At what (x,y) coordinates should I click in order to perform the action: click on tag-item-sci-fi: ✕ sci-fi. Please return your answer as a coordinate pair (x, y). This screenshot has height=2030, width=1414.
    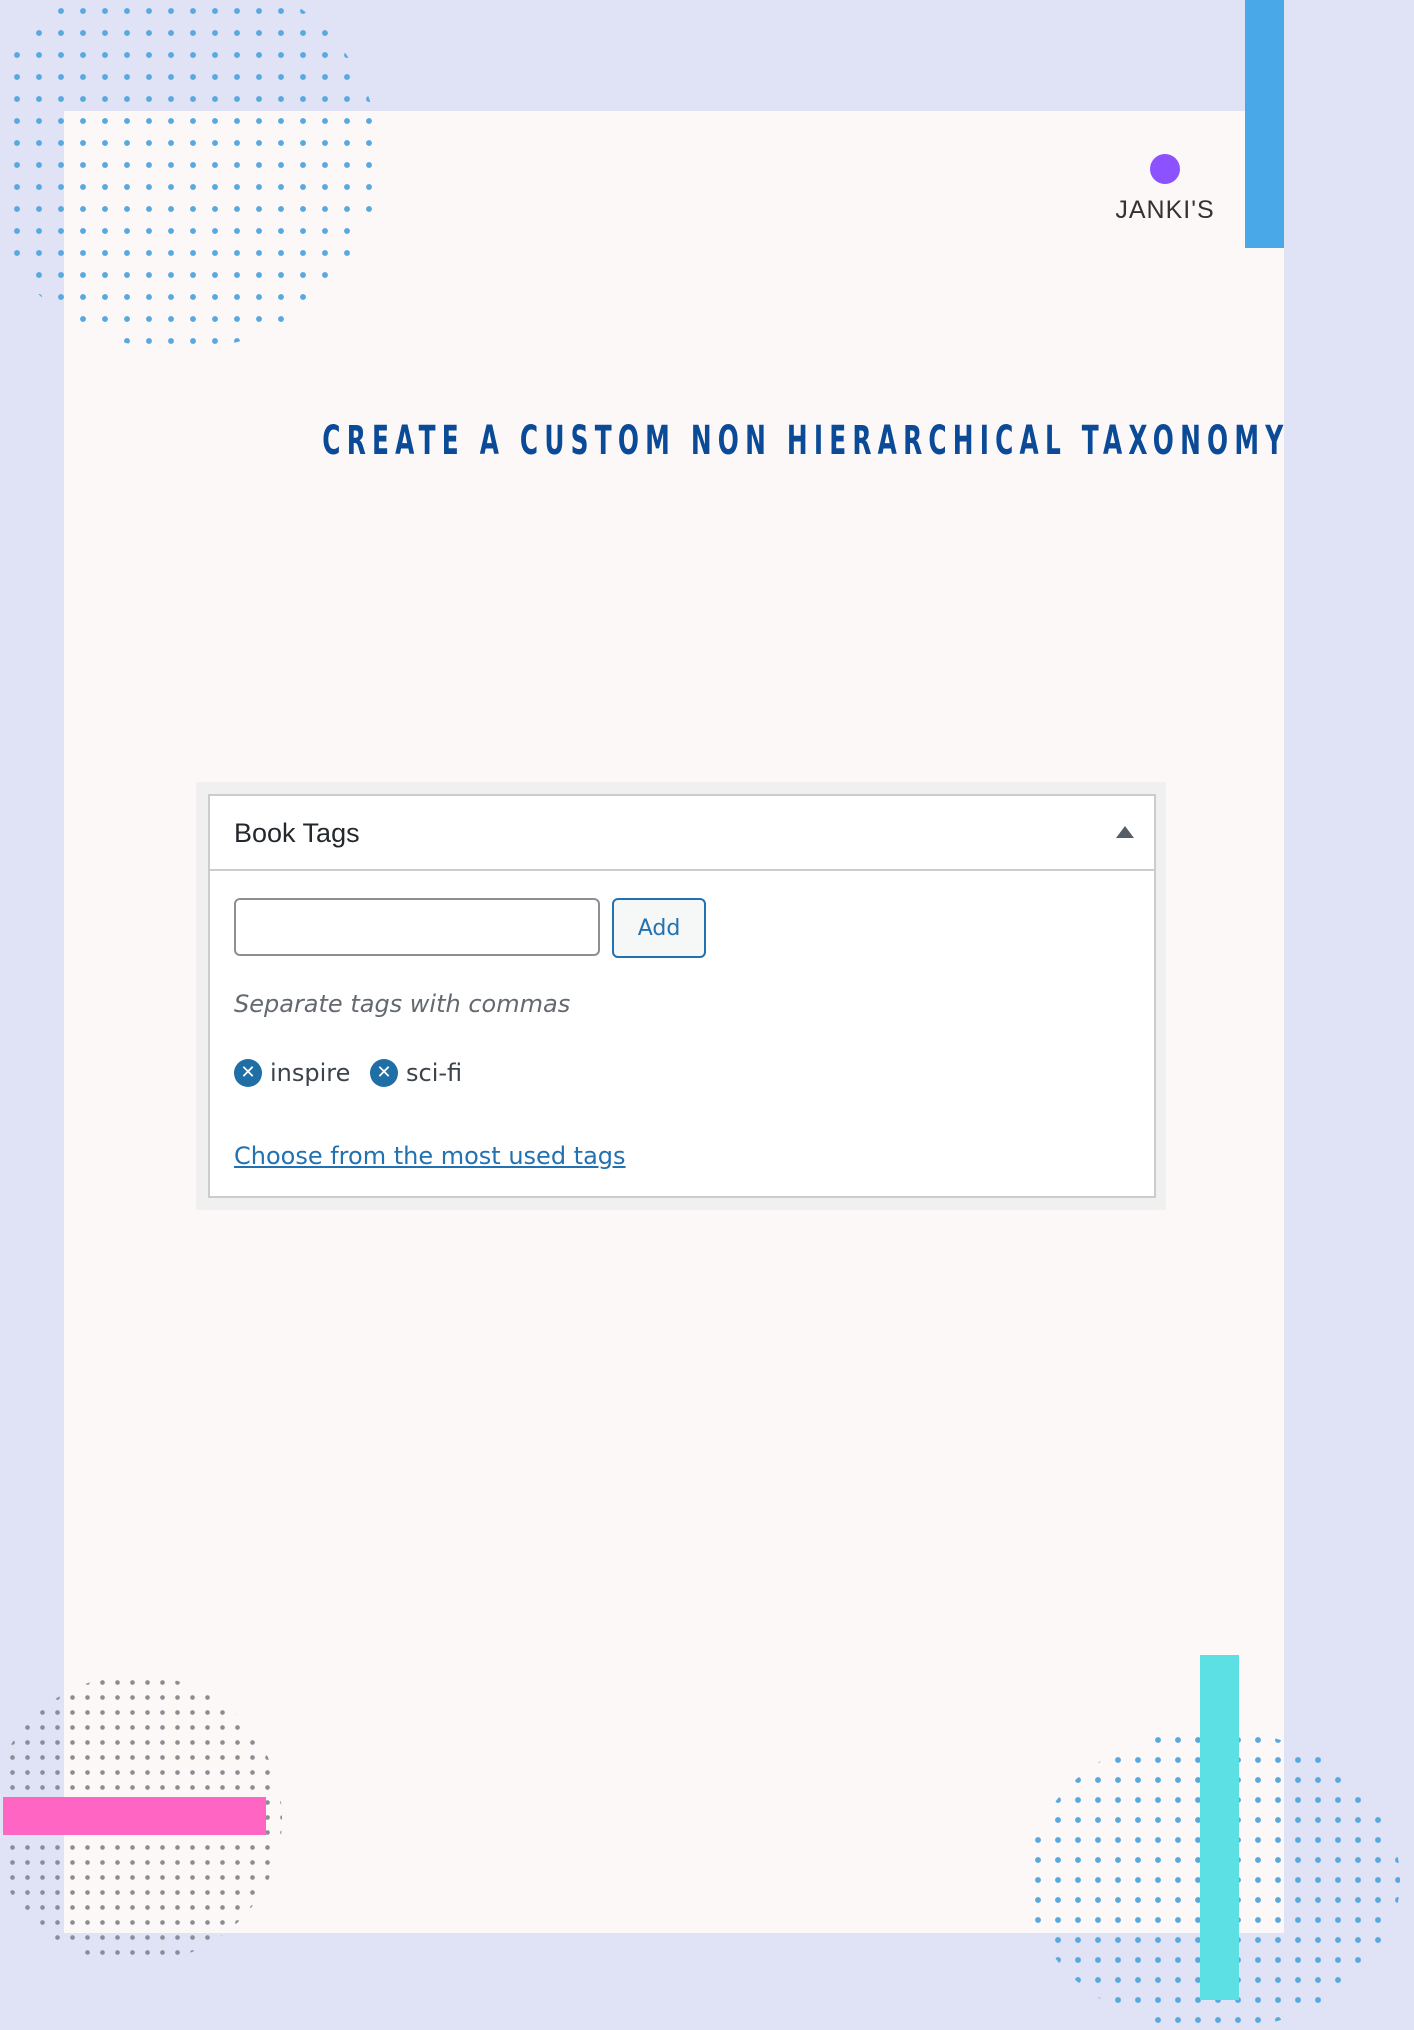
    Looking at the image, I should click on (416, 1073).